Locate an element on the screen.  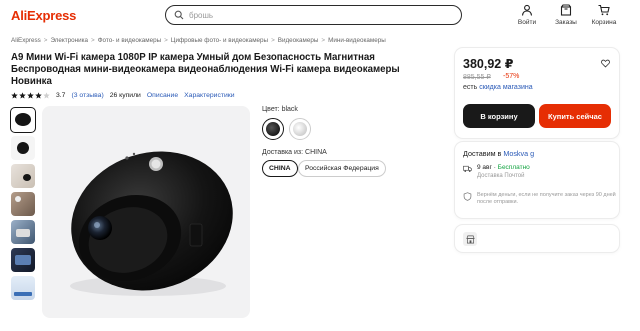
breadcrumb-item: AliExpress is located at coordinates (26, 40).